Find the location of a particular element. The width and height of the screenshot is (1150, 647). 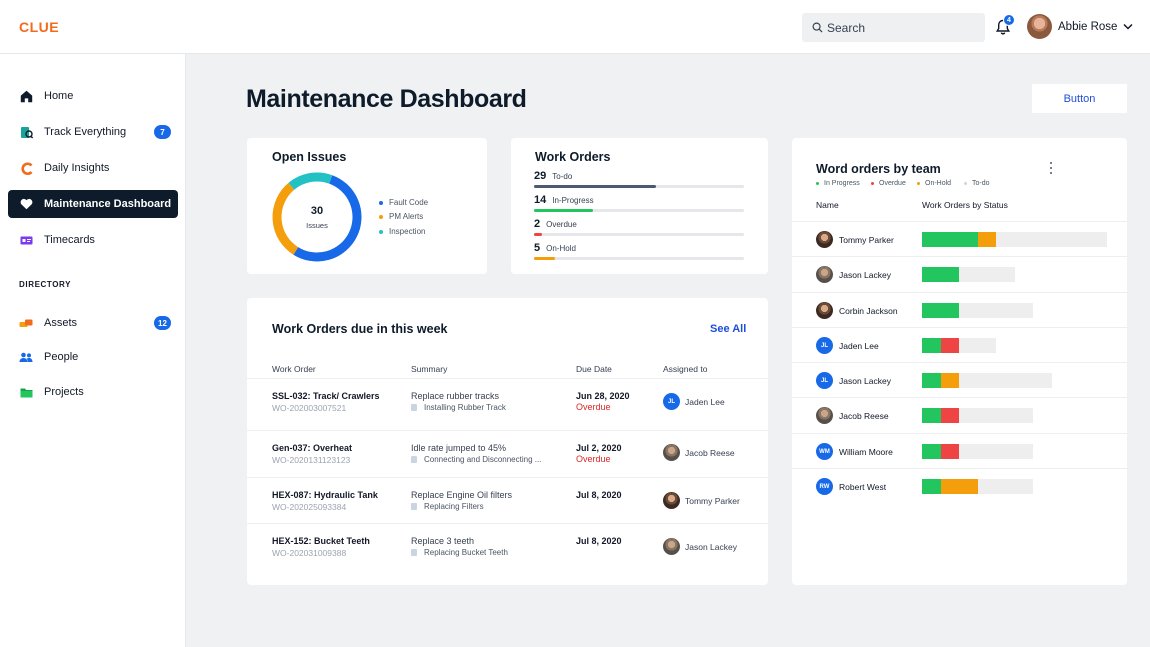

legend-label: On-Hold is located at coordinates (938, 183).